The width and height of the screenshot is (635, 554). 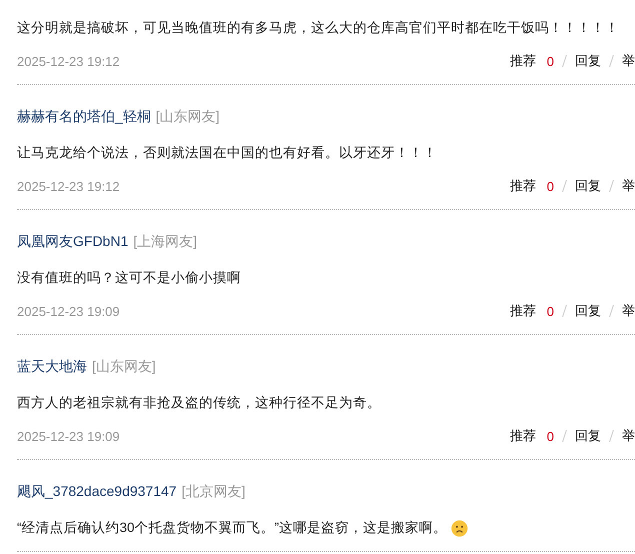 I want to click on username-link: 赫赫有名的塔伯_轻桐, so click(x=84, y=116).